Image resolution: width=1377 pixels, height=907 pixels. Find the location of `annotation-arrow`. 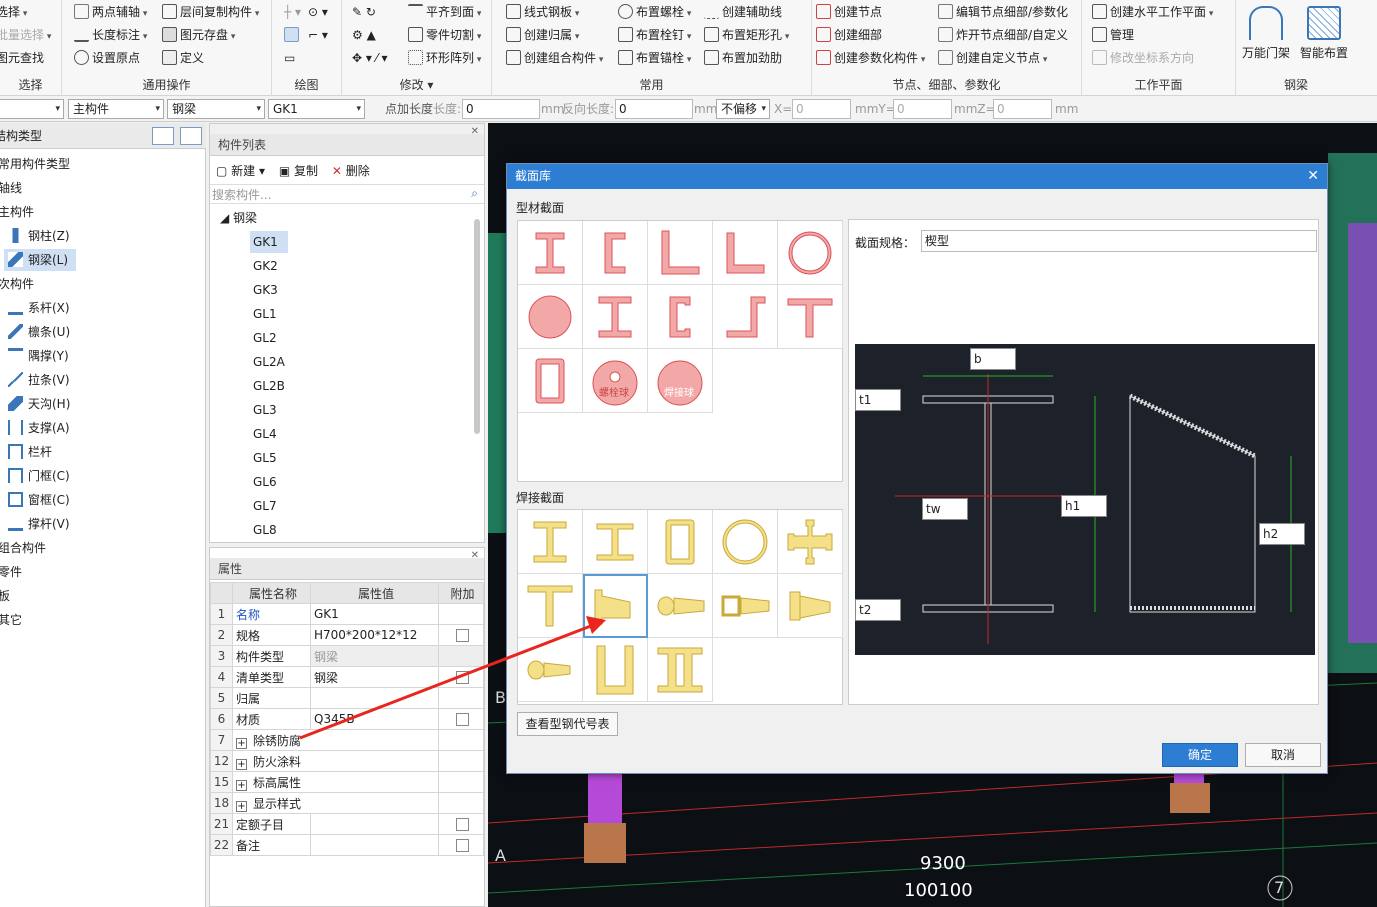

annotation-arrow is located at coordinates (452, 678).